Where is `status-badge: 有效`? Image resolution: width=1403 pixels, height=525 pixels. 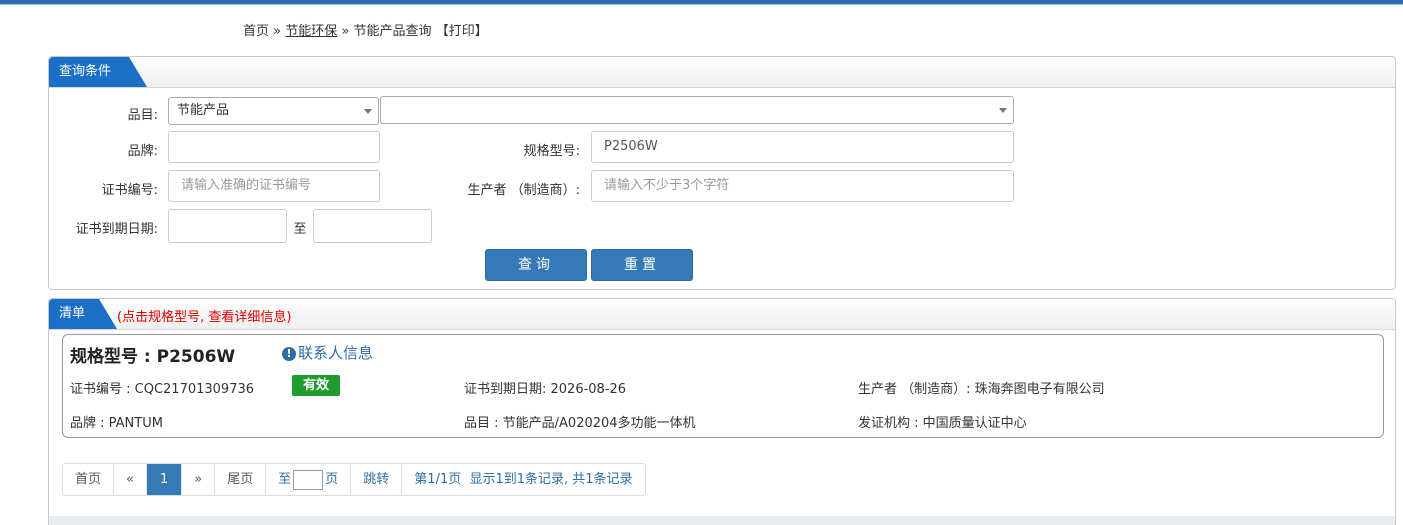
status-badge: 有效 is located at coordinates (316, 385).